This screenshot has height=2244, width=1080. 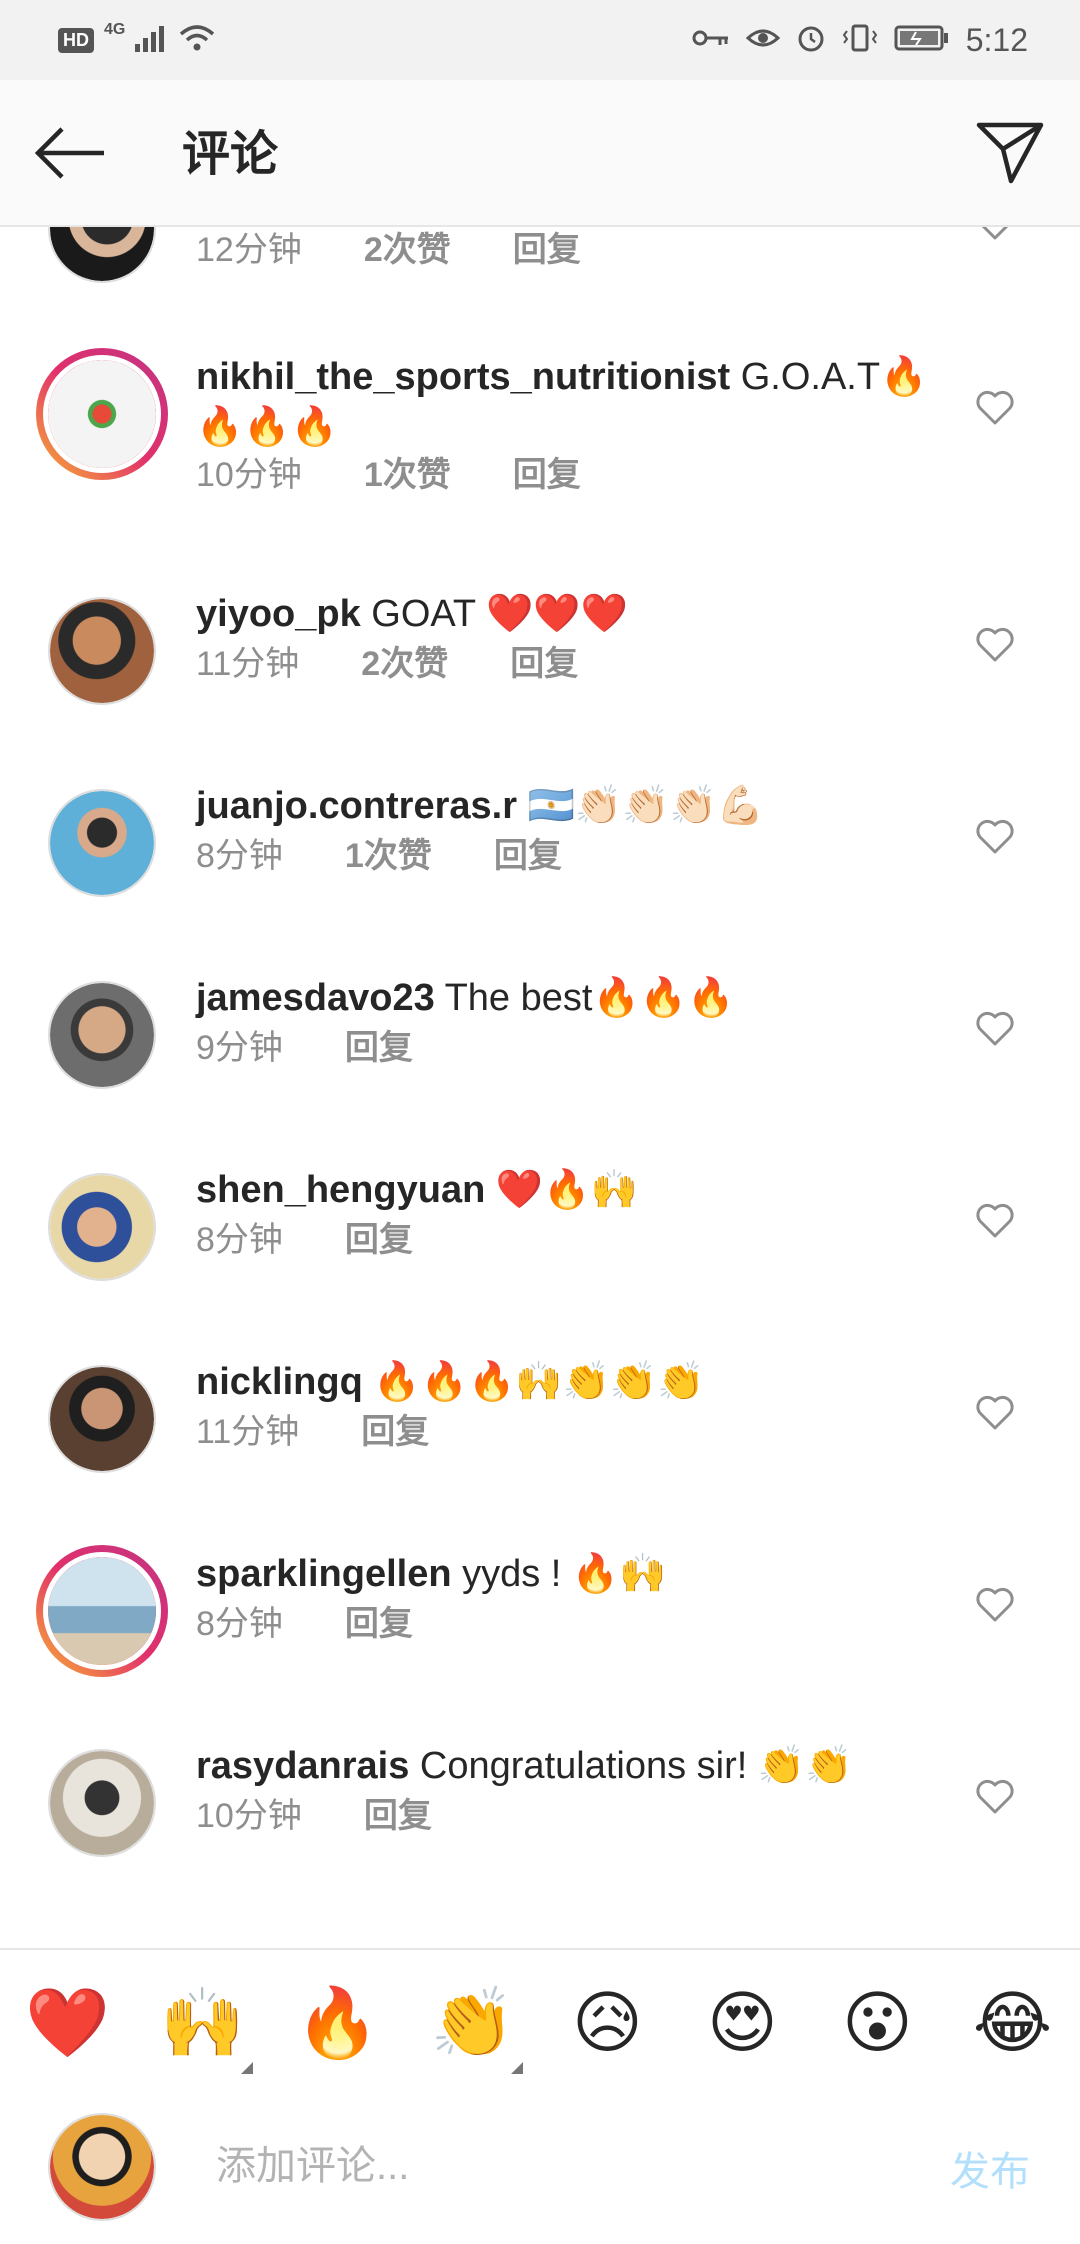 What do you see at coordinates (338, 2023) in the screenshot?
I see `reaction-fire: 🔥` at bounding box center [338, 2023].